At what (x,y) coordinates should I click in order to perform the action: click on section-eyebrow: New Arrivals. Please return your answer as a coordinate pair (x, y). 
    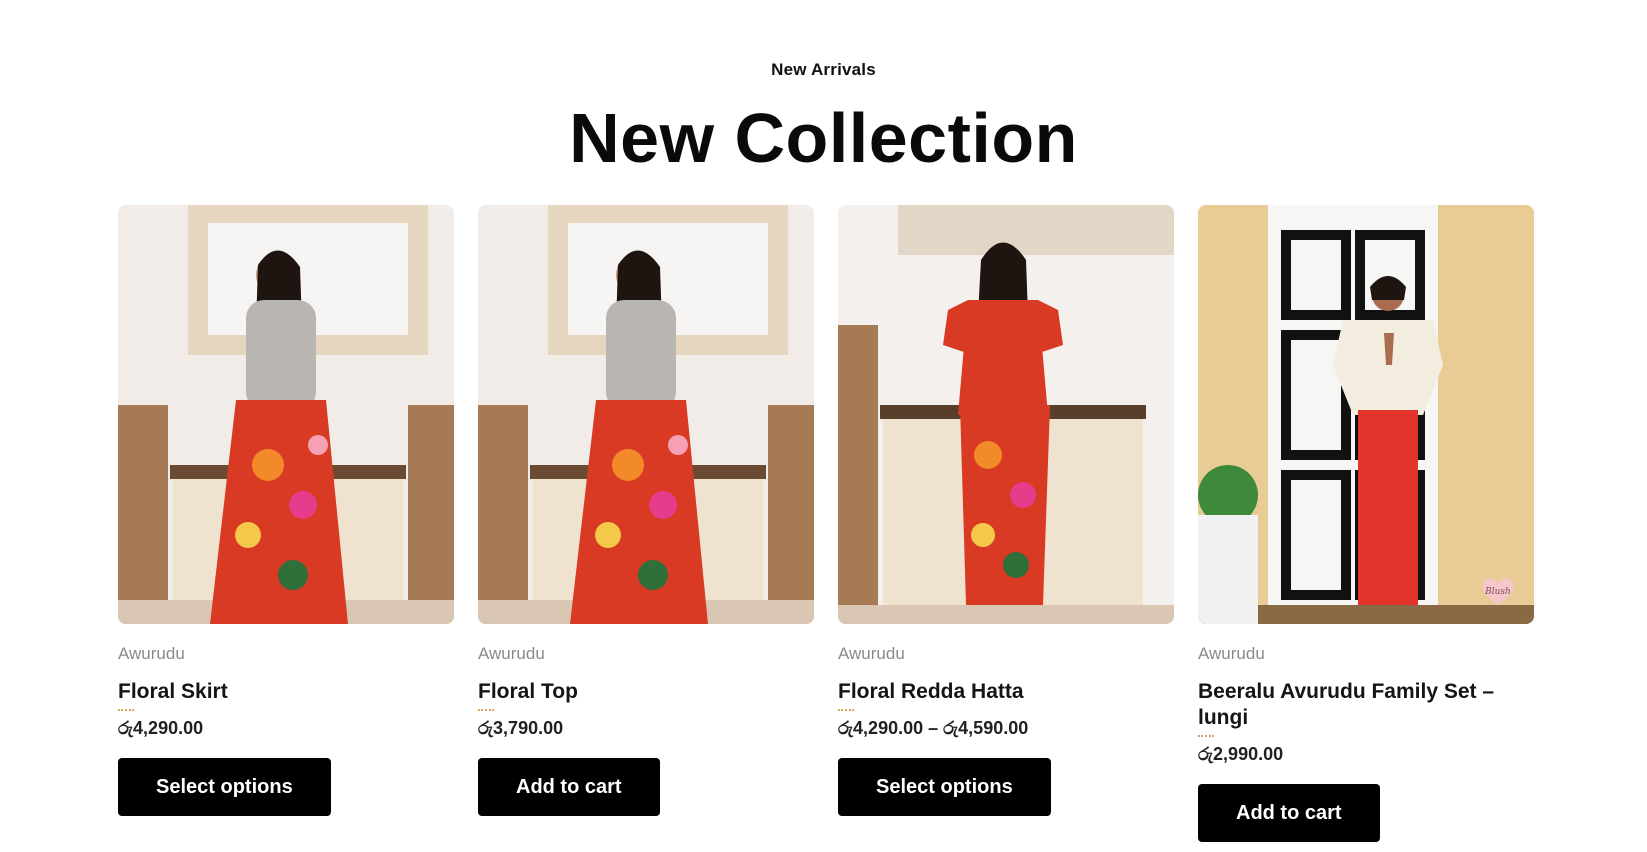
    Looking at the image, I should click on (823, 69).